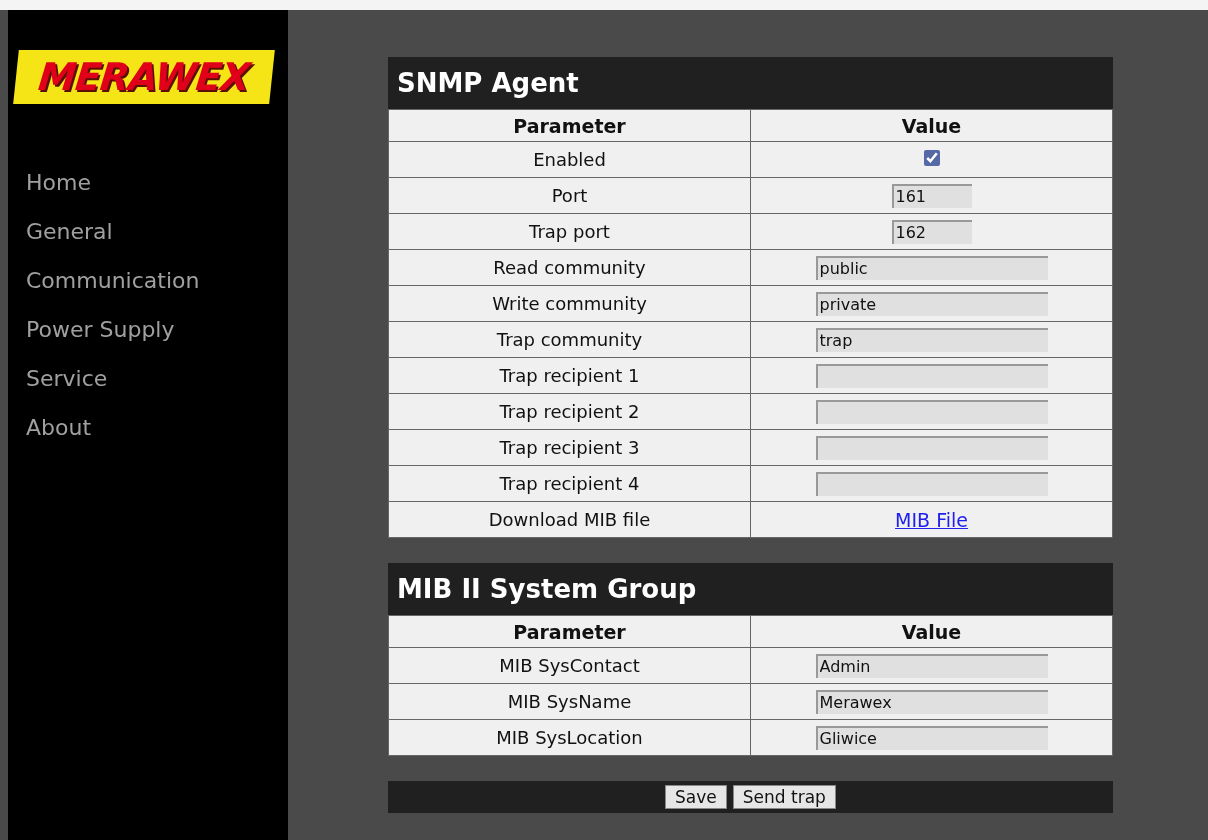  What do you see at coordinates (569, 159) in the screenshot?
I see `table-cell: Enabled` at bounding box center [569, 159].